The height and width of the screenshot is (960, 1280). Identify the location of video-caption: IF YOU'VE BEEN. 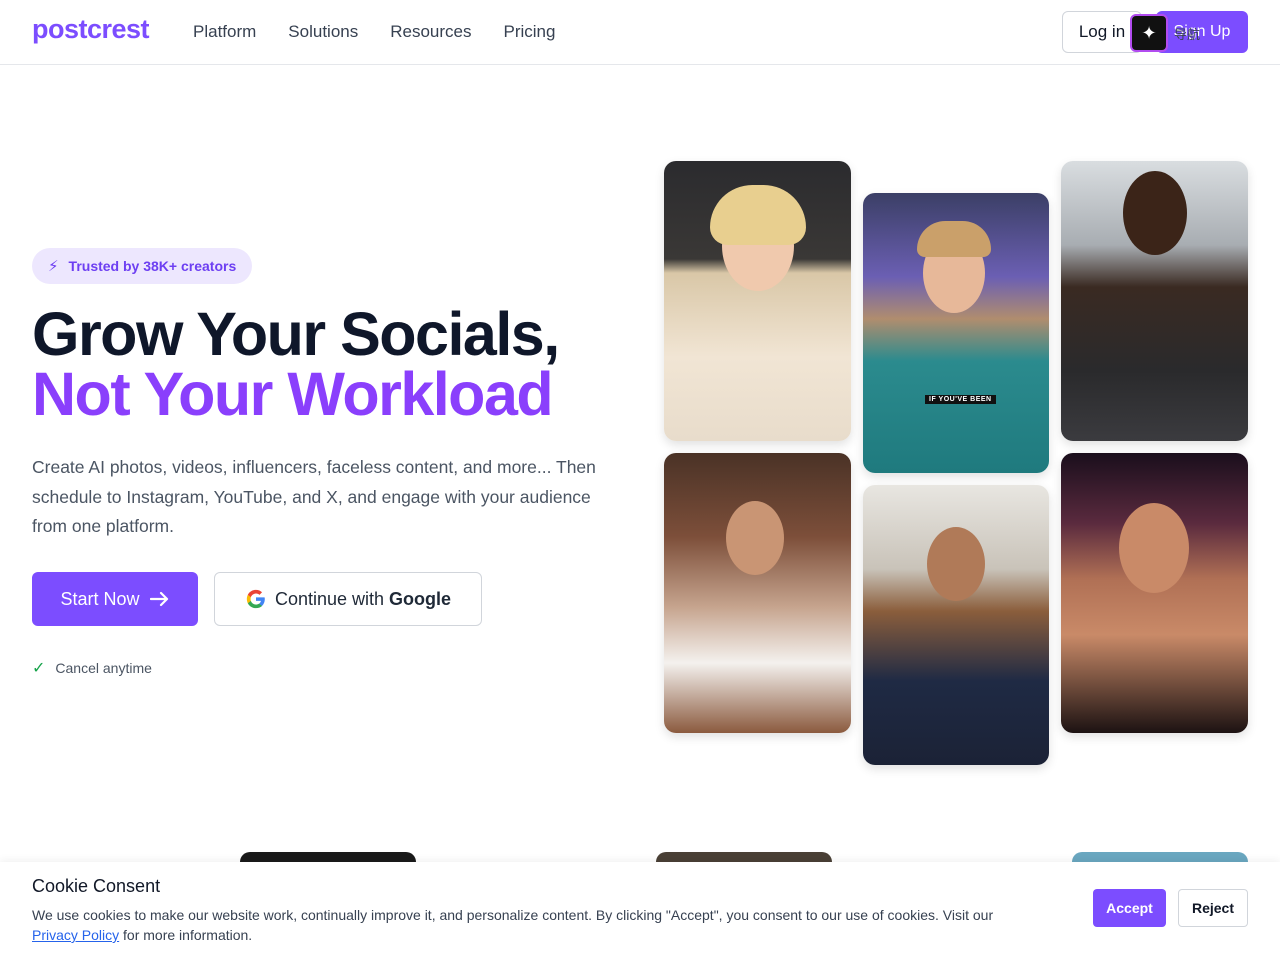
(960, 399).